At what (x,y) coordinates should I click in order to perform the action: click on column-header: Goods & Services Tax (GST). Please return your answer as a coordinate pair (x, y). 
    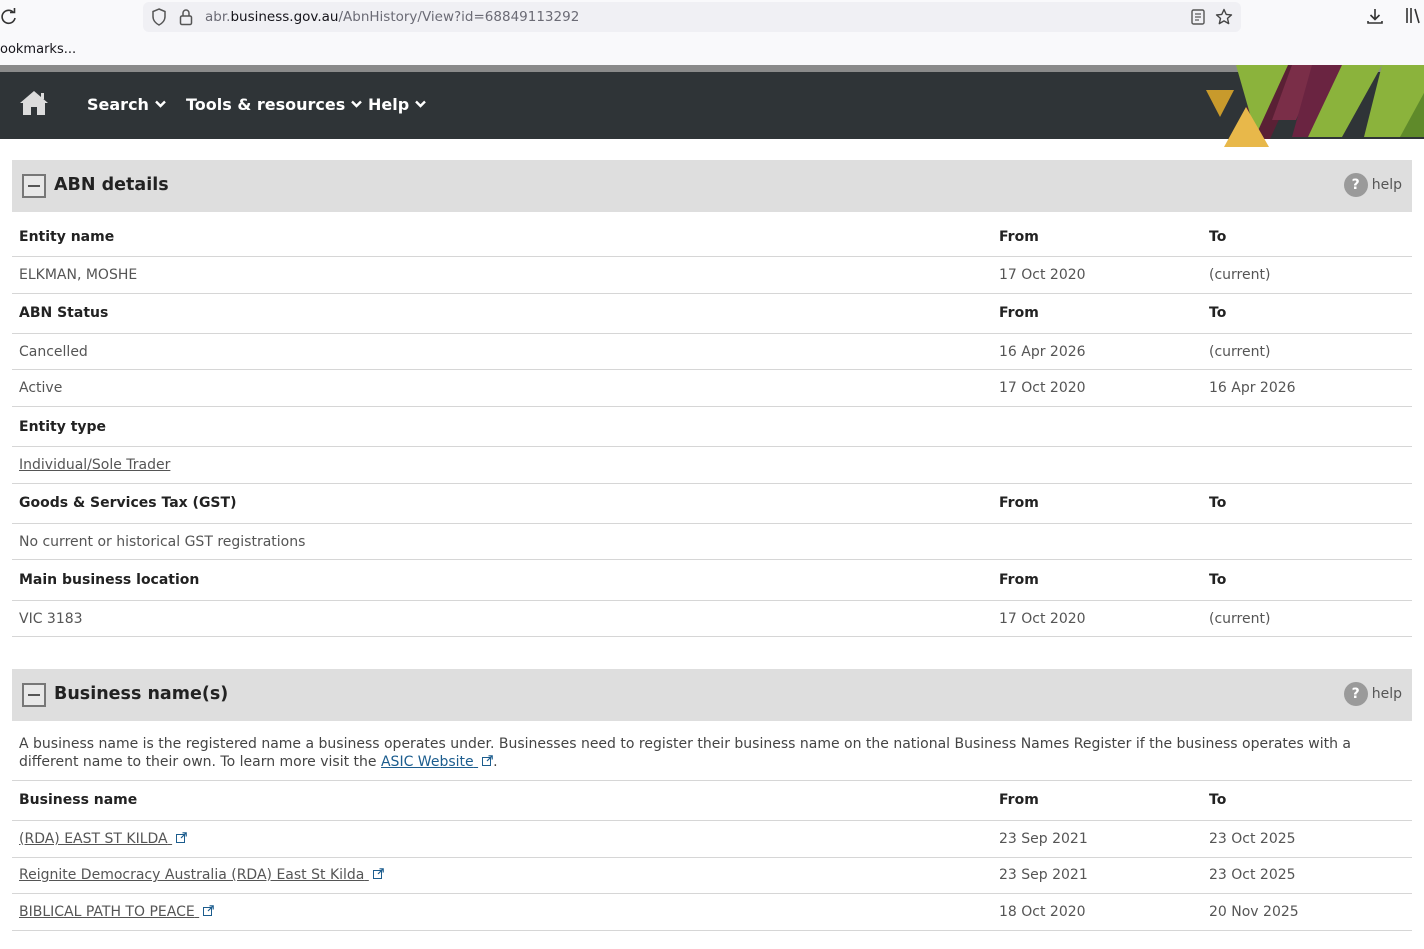
    Looking at the image, I should click on (128, 503).